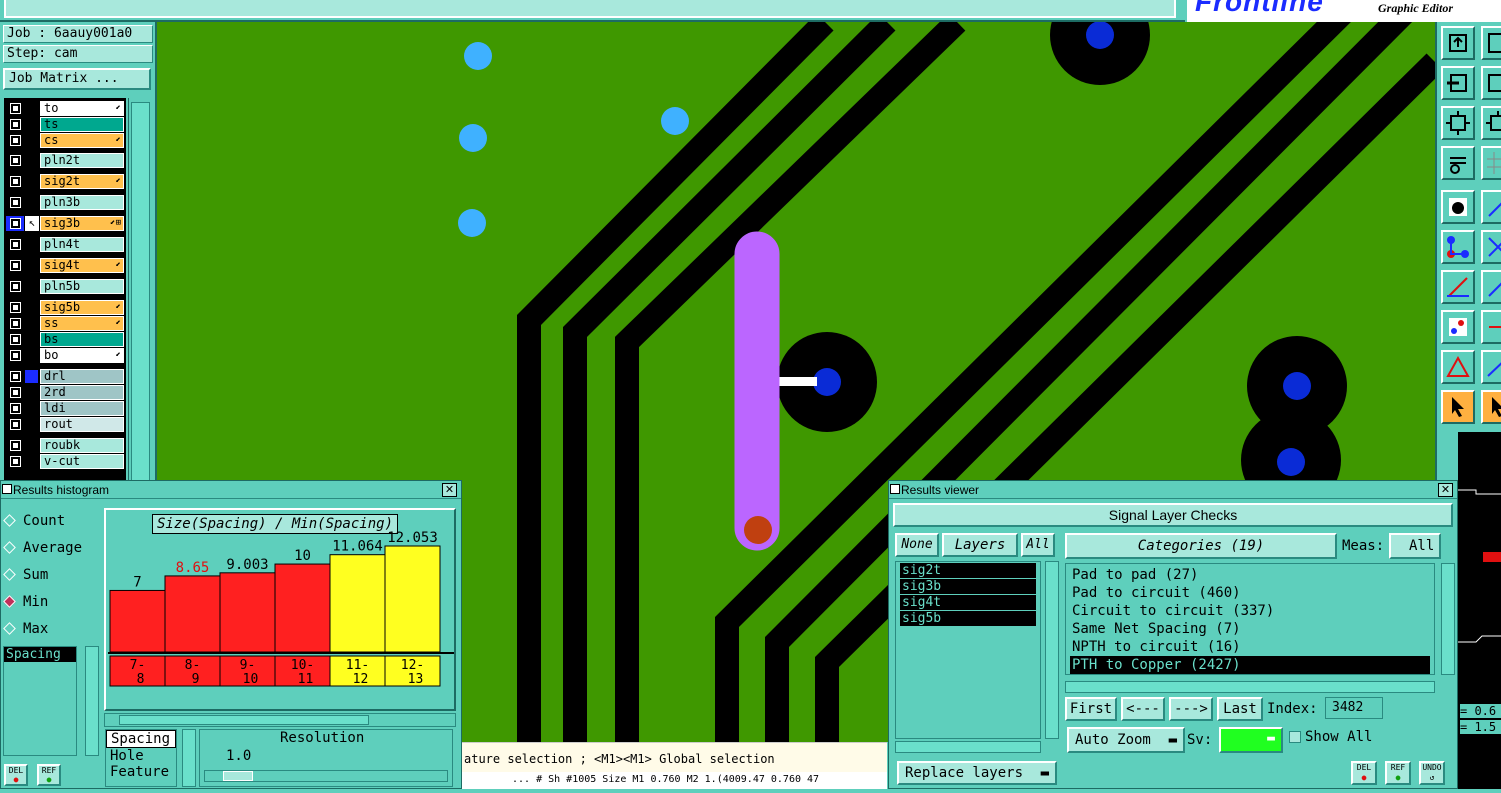 This screenshot has height=793, width=1501. Describe the element at coordinates (82, 160) in the screenshot. I see `layer-name: pln2t` at that location.